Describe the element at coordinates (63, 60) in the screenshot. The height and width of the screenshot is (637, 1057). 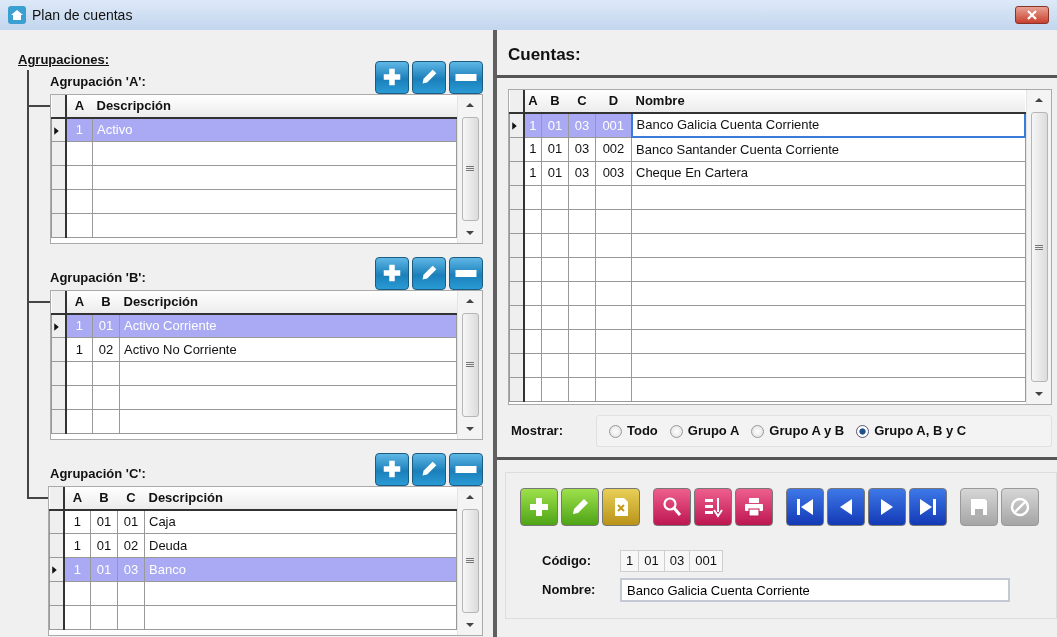
I see `section-title: Agrupaciones:` at that location.